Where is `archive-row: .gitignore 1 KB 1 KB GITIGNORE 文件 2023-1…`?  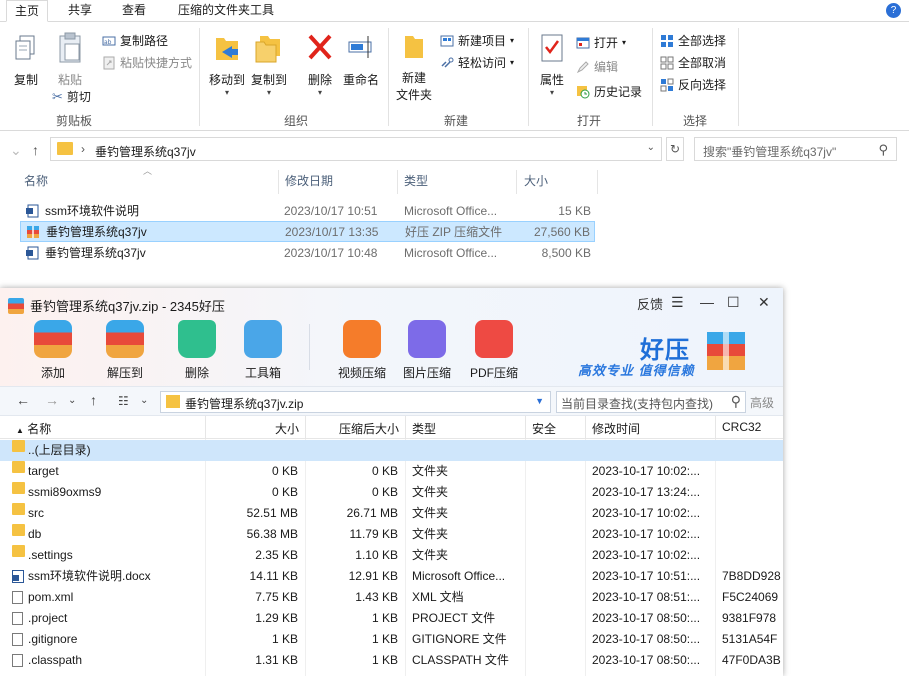
archive-row: .gitignore 1 KB 1 KB GITIGNORE 文件 2023-1… is located at coordinates (391, 639).